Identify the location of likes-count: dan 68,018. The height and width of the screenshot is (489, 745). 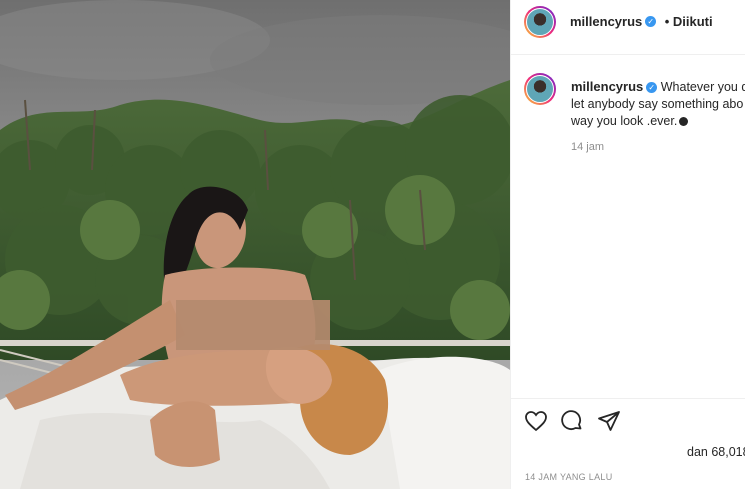
(716, 452).